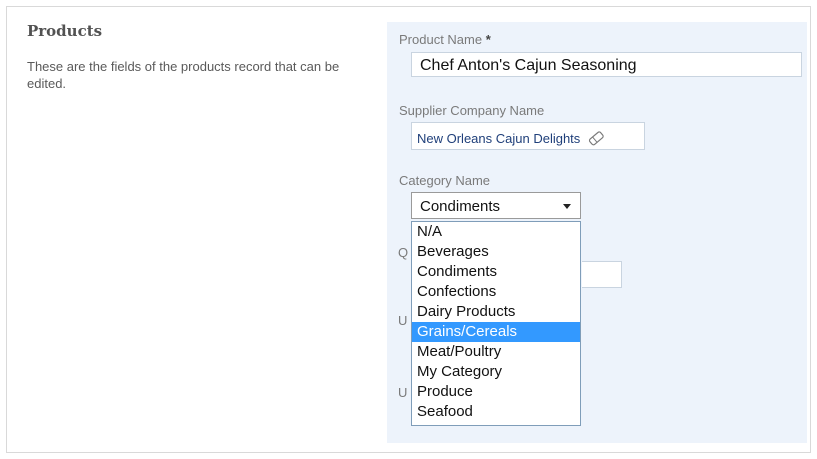  I want to click on eraser-icon, so click(596, 139).